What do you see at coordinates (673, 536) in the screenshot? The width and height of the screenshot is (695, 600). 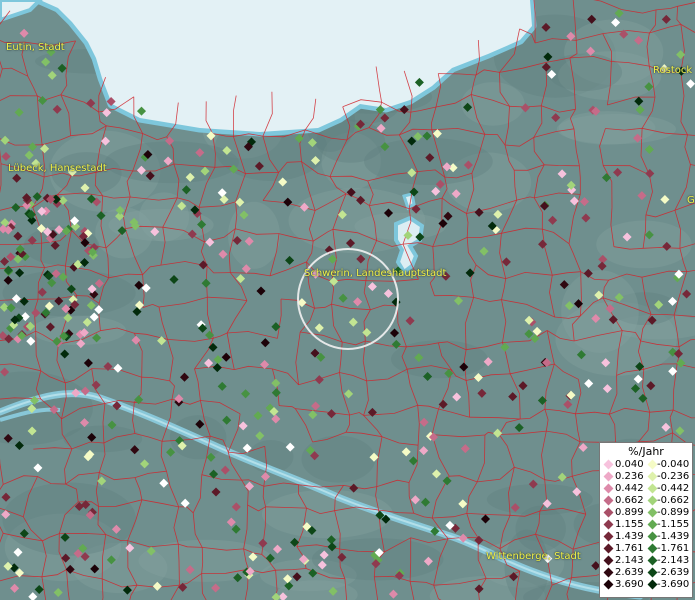 I see `legend-value-negative: -1.439` at bounding box center [673, 536].